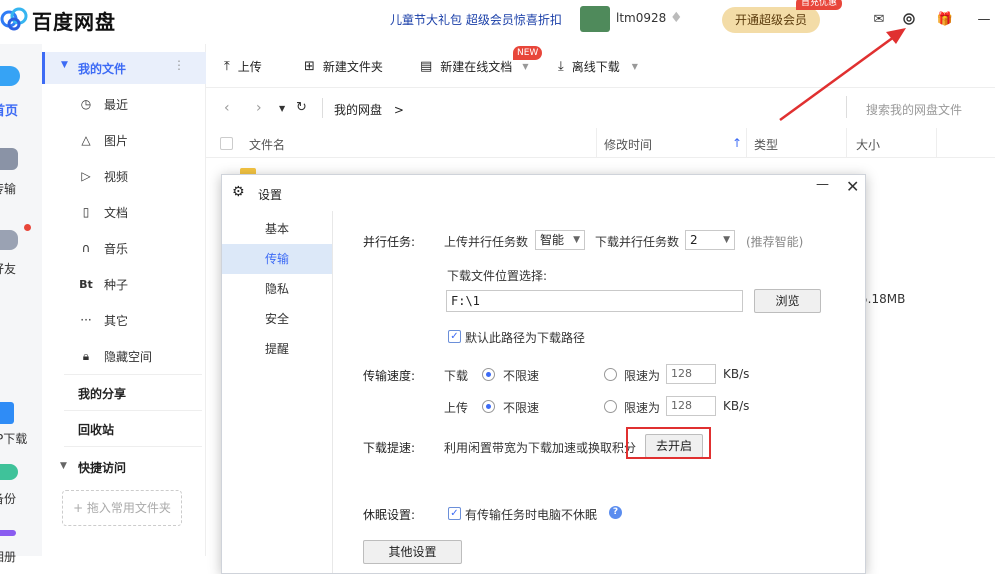  What do you see at coordinates (309, 66) in the screenshot?
I see `folder-plus-icon: ⊞` at bounding box center [309, 66].